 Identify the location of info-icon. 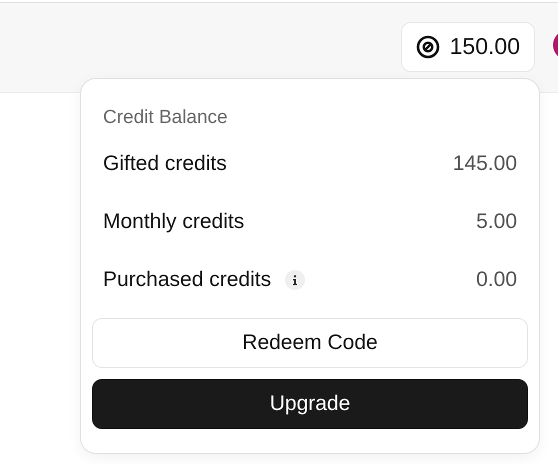
(295, 280).